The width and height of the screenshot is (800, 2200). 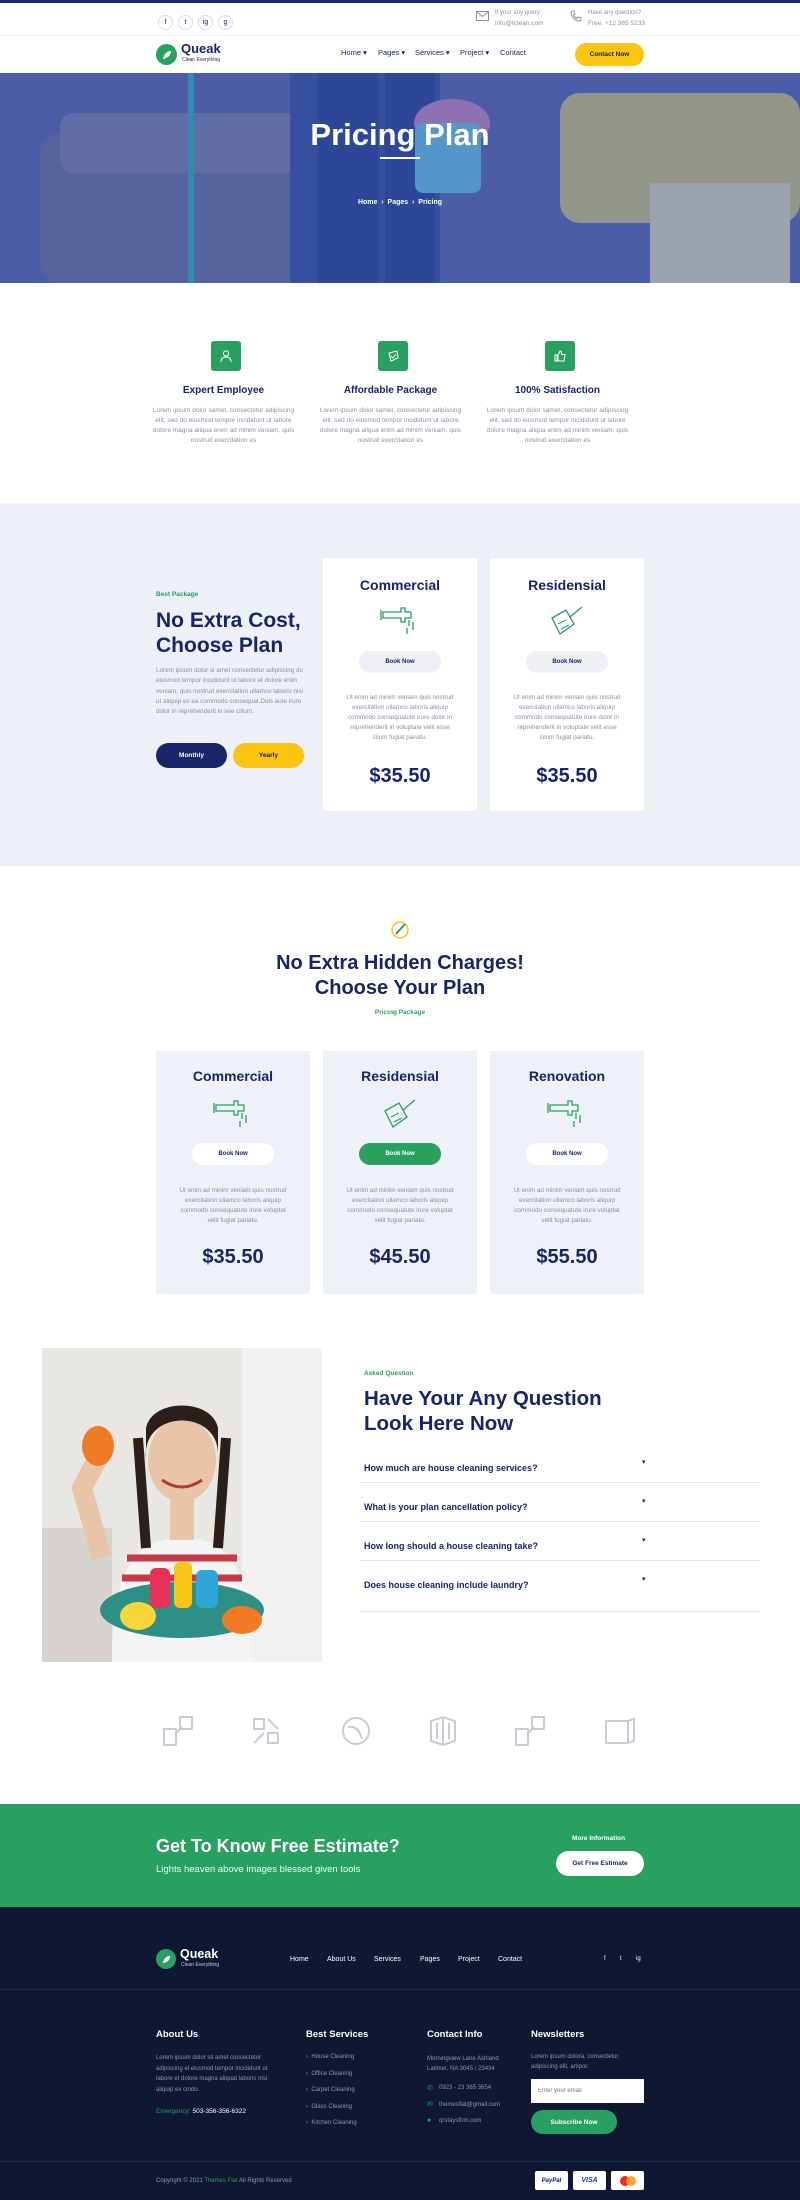 What do you see at coordinates (482, 16) in the screenshot?
I see `mail-icon` at bounding box center [482, 16].